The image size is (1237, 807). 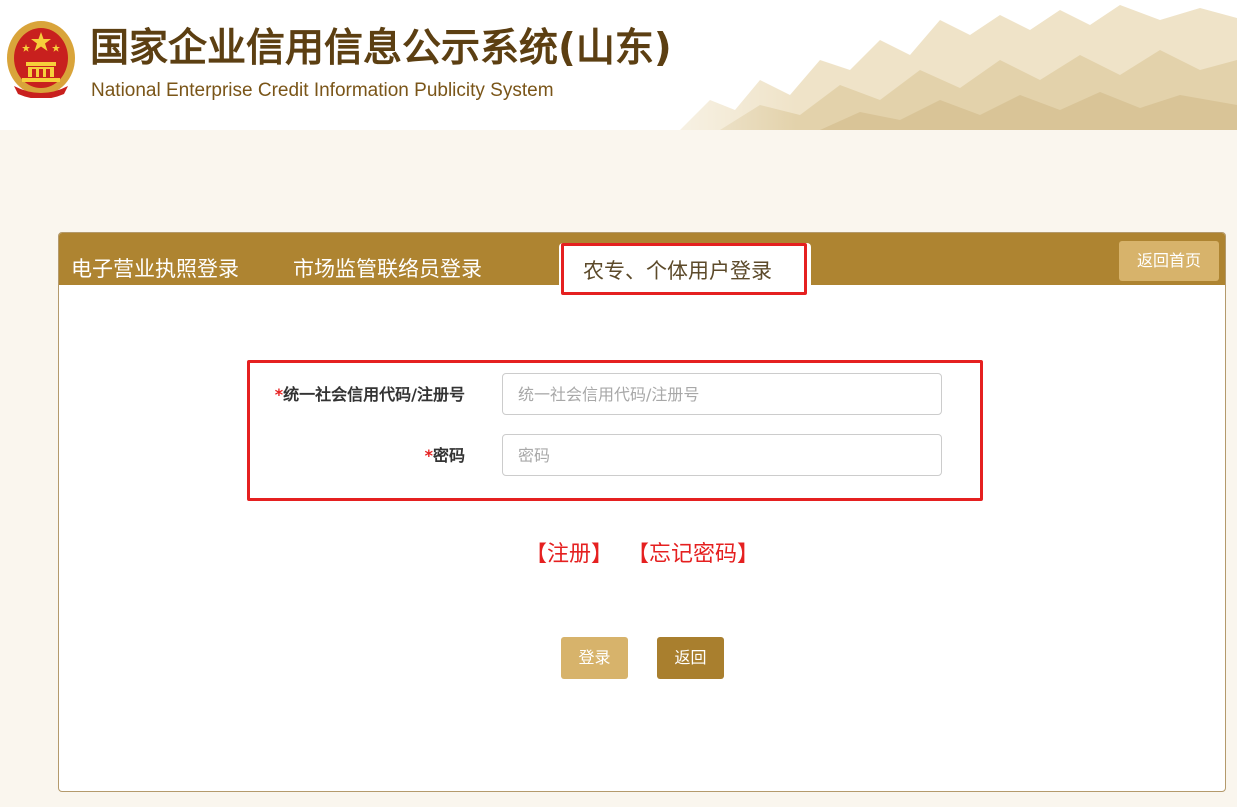 I want to click on register-link: 【注册】, so click(x=569, y=554).